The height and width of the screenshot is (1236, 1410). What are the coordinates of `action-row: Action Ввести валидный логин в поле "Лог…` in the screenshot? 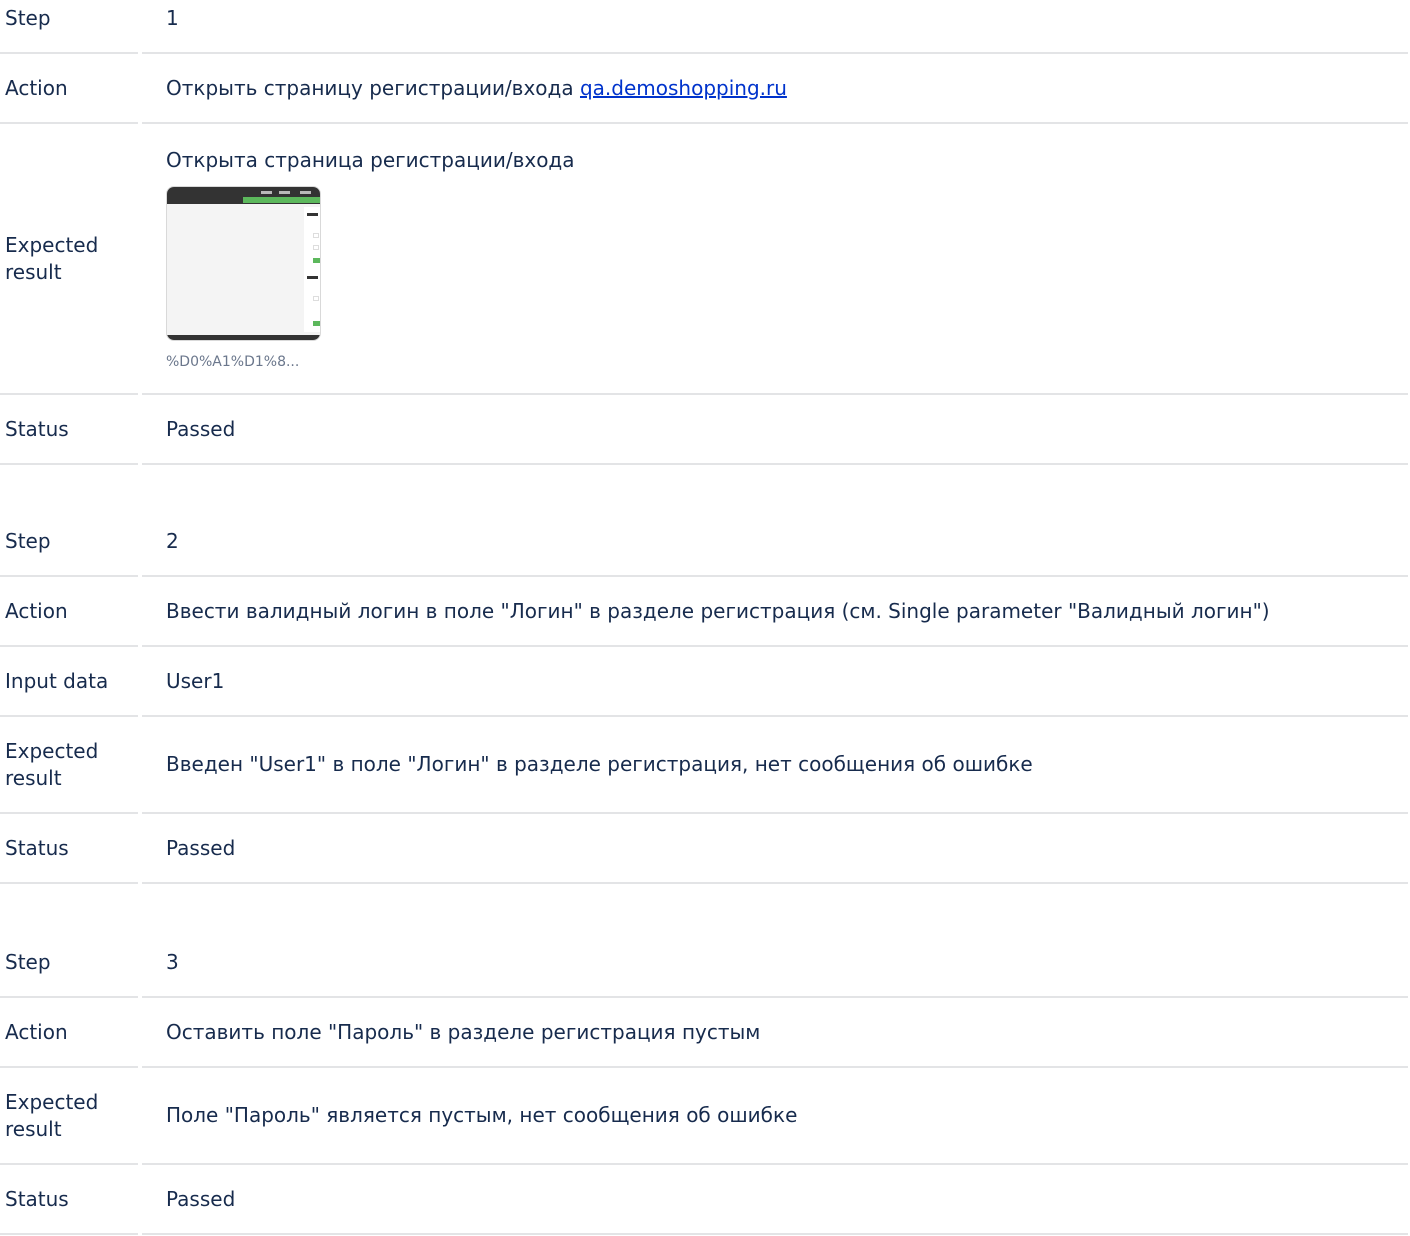 It's located at (704, 612).